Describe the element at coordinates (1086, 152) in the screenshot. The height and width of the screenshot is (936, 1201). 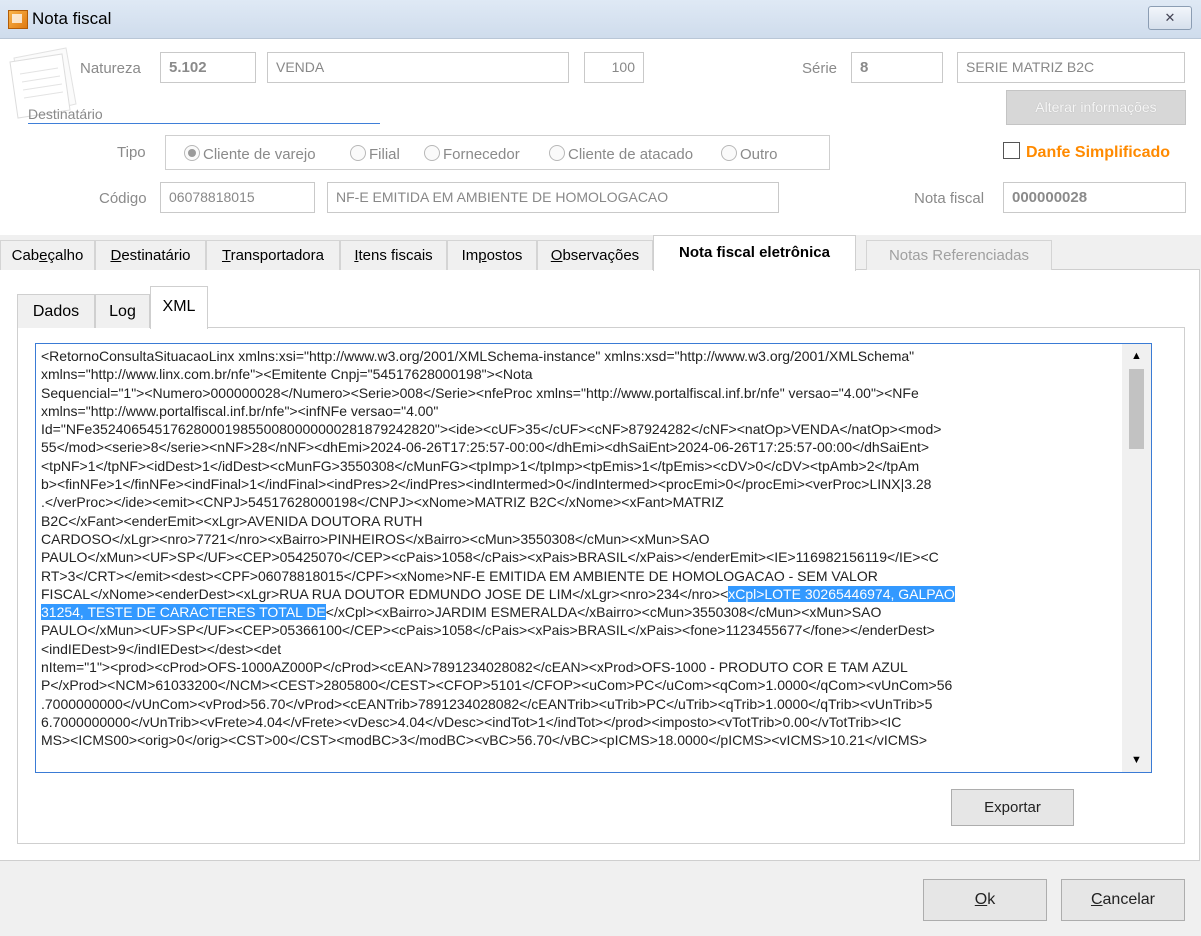
I see `danfe-simplificado-checkbox: Danfe Simplificado` at that location.